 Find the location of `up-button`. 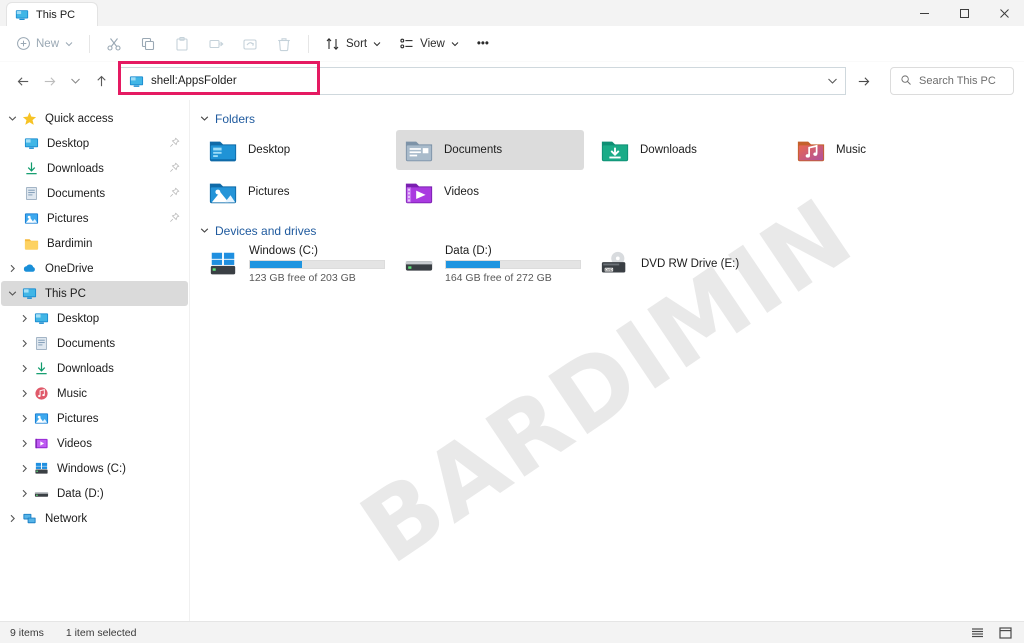

up-button is located at coordinates (101, 81).